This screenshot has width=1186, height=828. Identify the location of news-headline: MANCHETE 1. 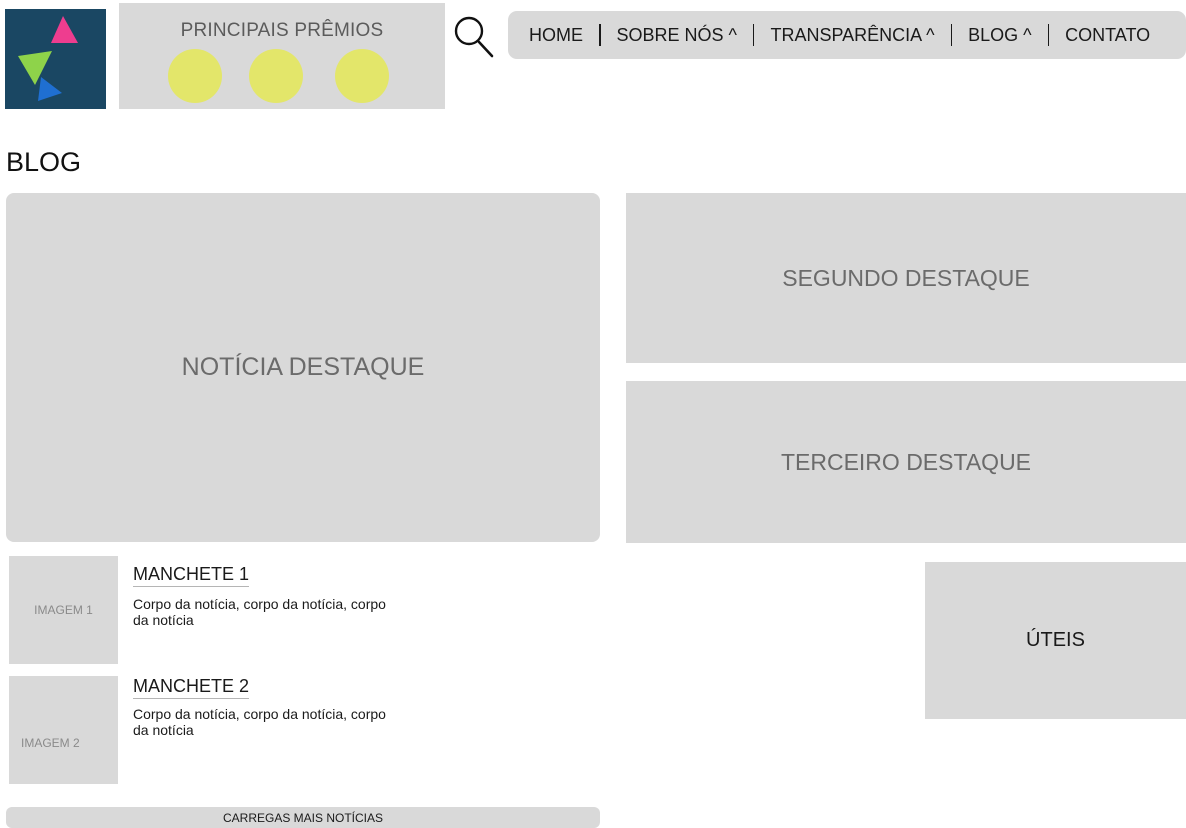
(191, 575).